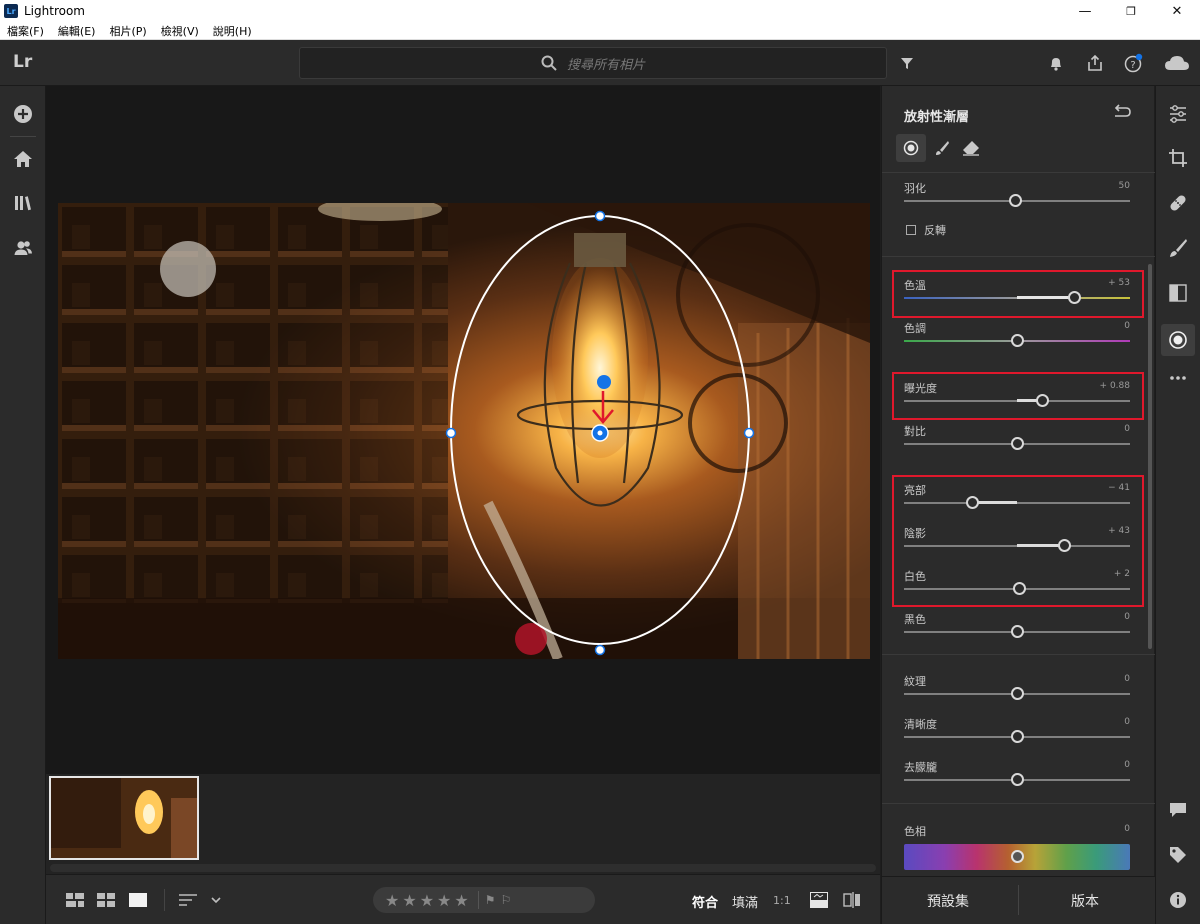  I want to click on checkbox-box, so click(911, 230).